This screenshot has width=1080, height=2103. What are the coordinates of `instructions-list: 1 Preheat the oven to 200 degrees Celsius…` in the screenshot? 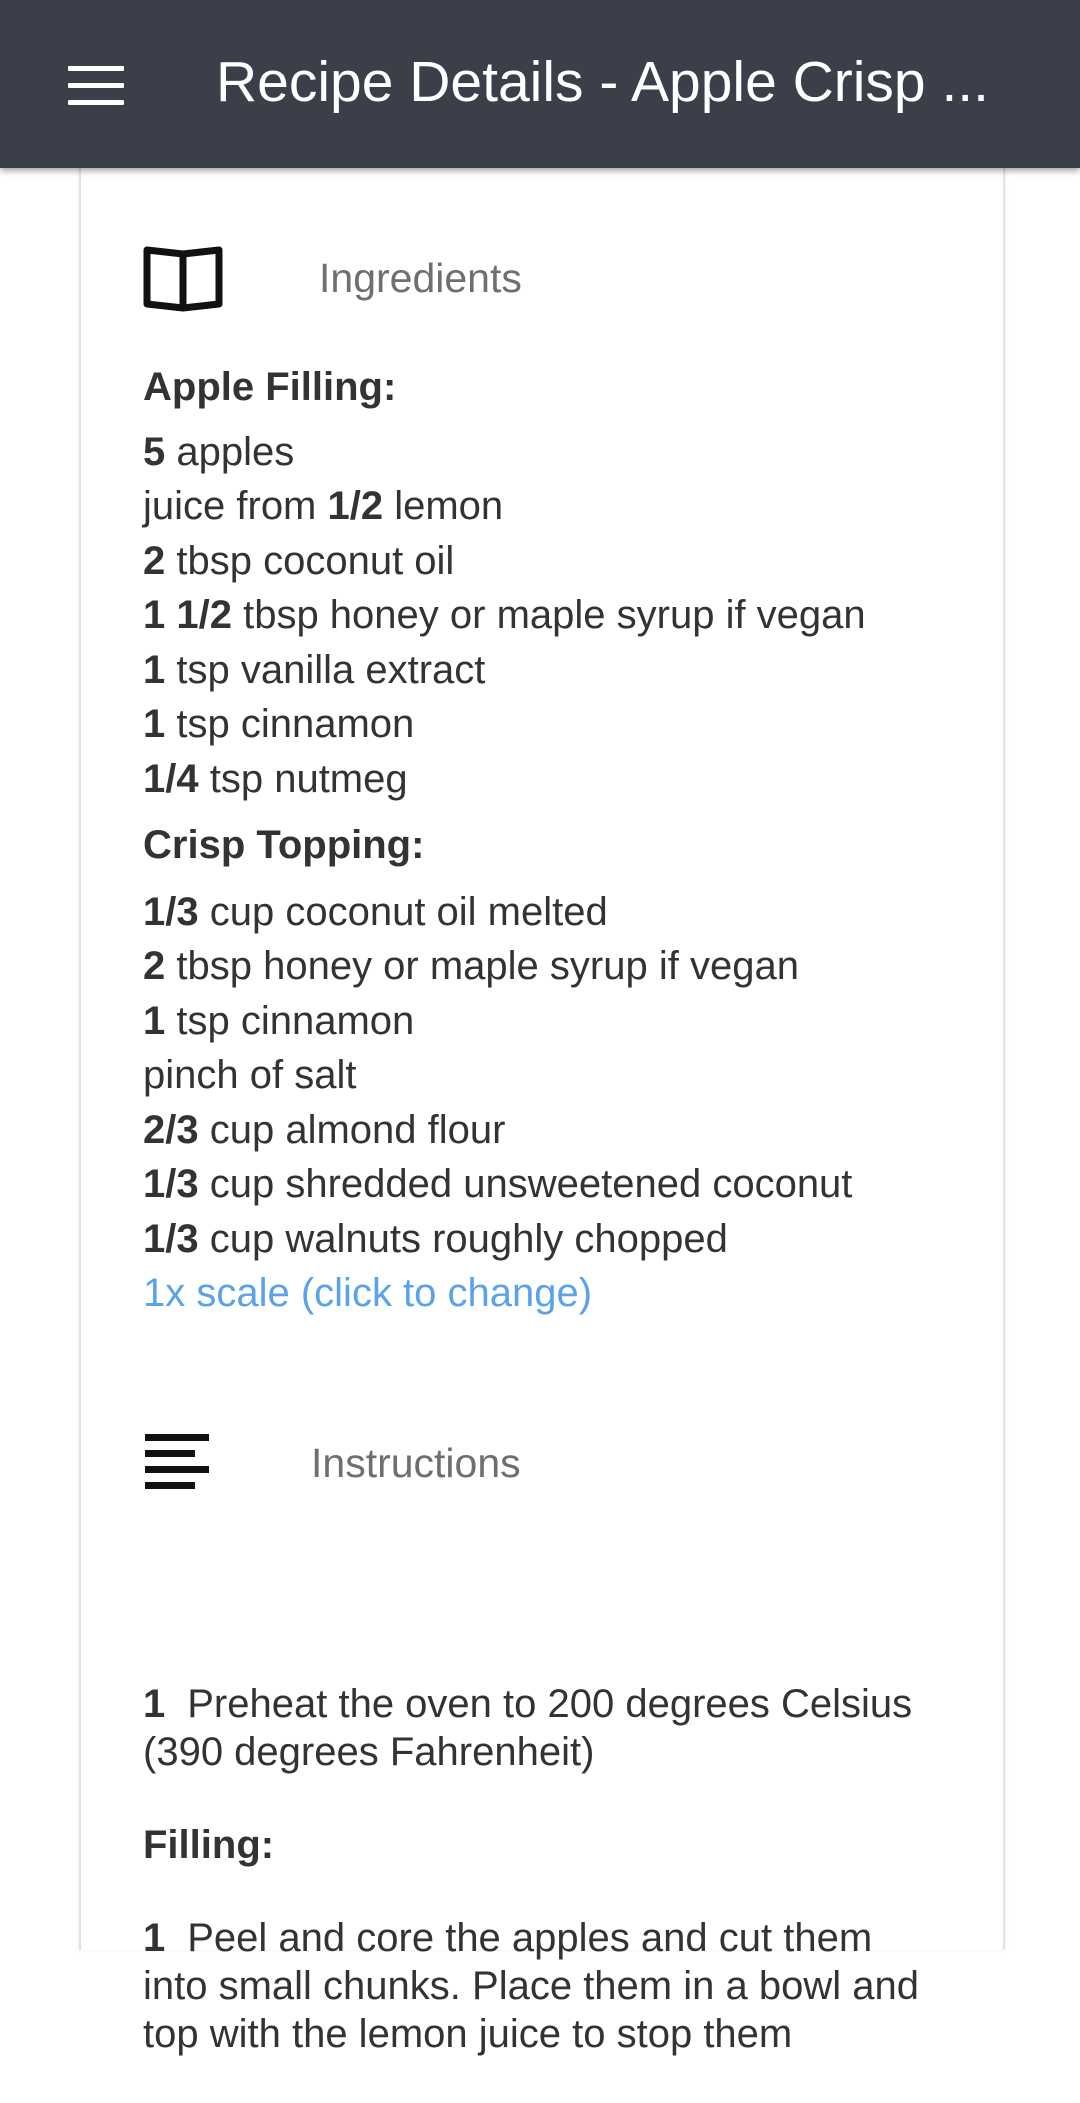 It's located at (538, 1891).